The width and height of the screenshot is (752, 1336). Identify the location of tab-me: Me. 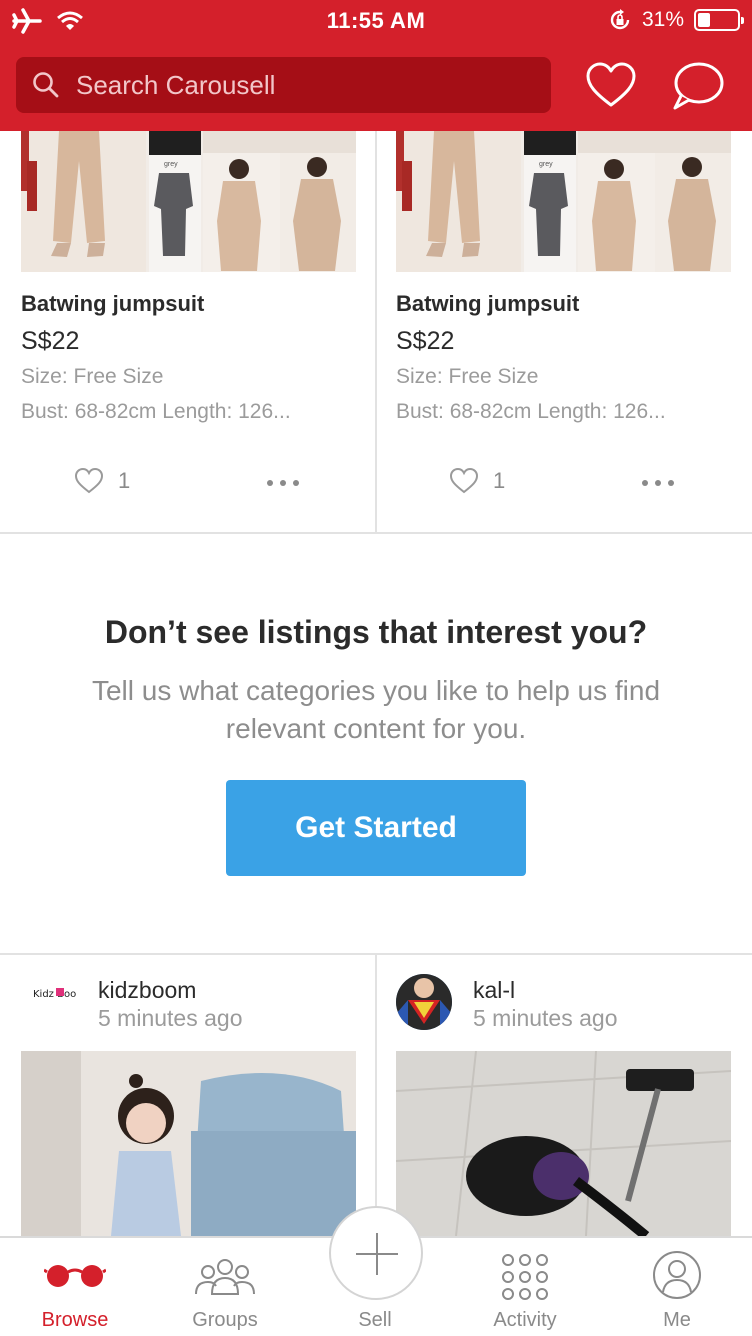
(677, 1287).